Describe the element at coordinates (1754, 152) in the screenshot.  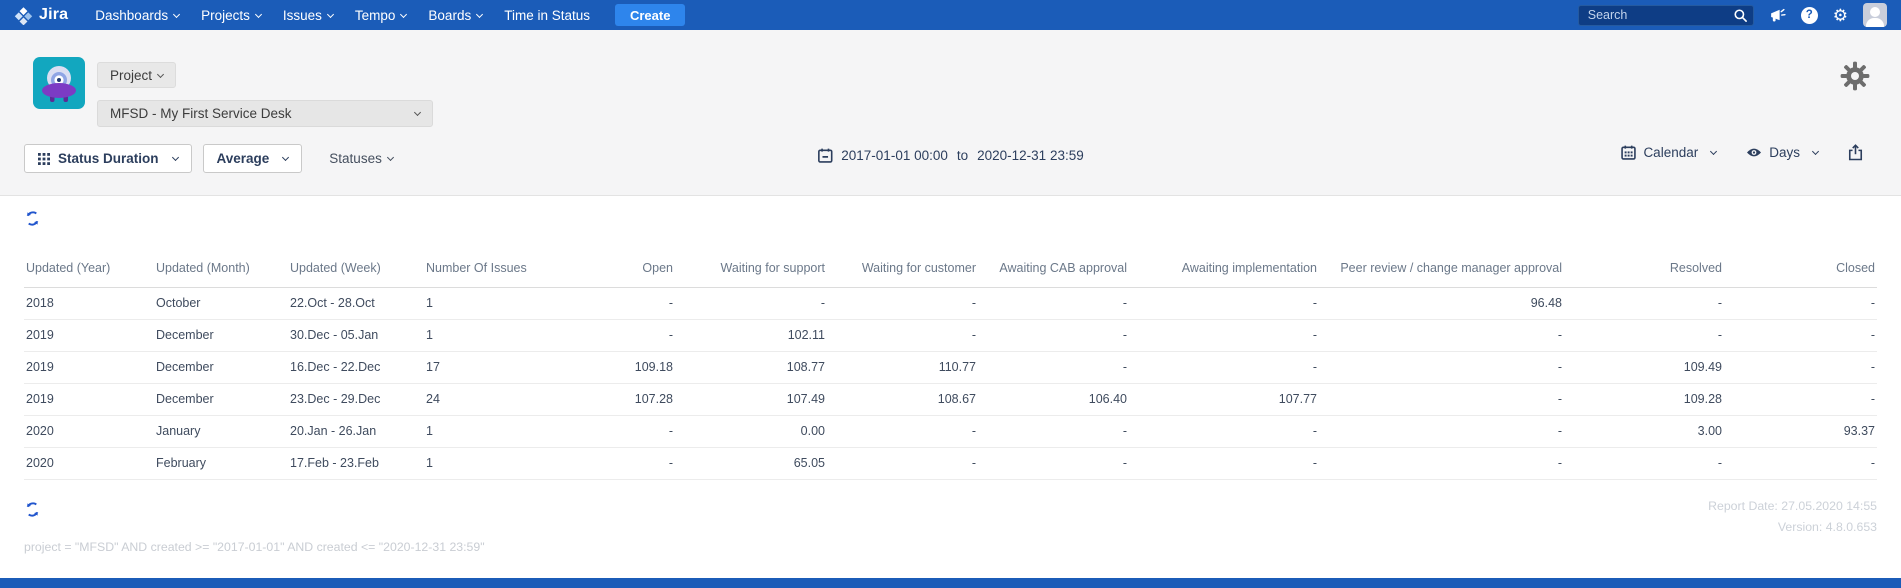
I see `eye-icon` at that location.